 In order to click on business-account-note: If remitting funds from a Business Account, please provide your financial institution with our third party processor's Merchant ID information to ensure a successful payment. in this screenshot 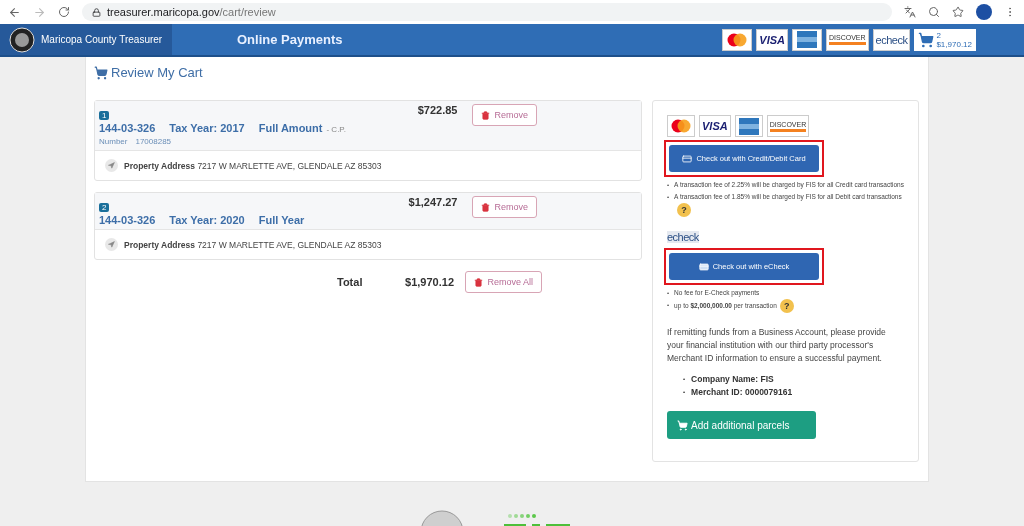, I will do `click(777, 345)`.